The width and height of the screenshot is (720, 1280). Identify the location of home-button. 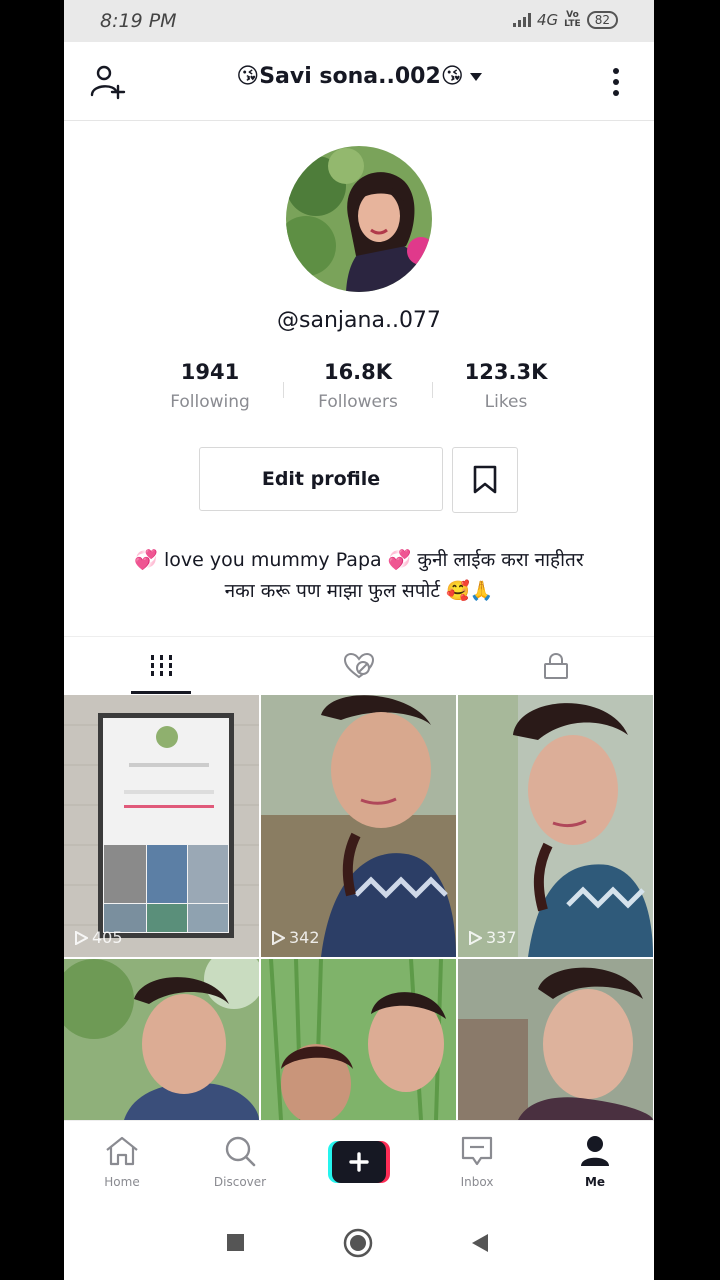
(358, 1243).